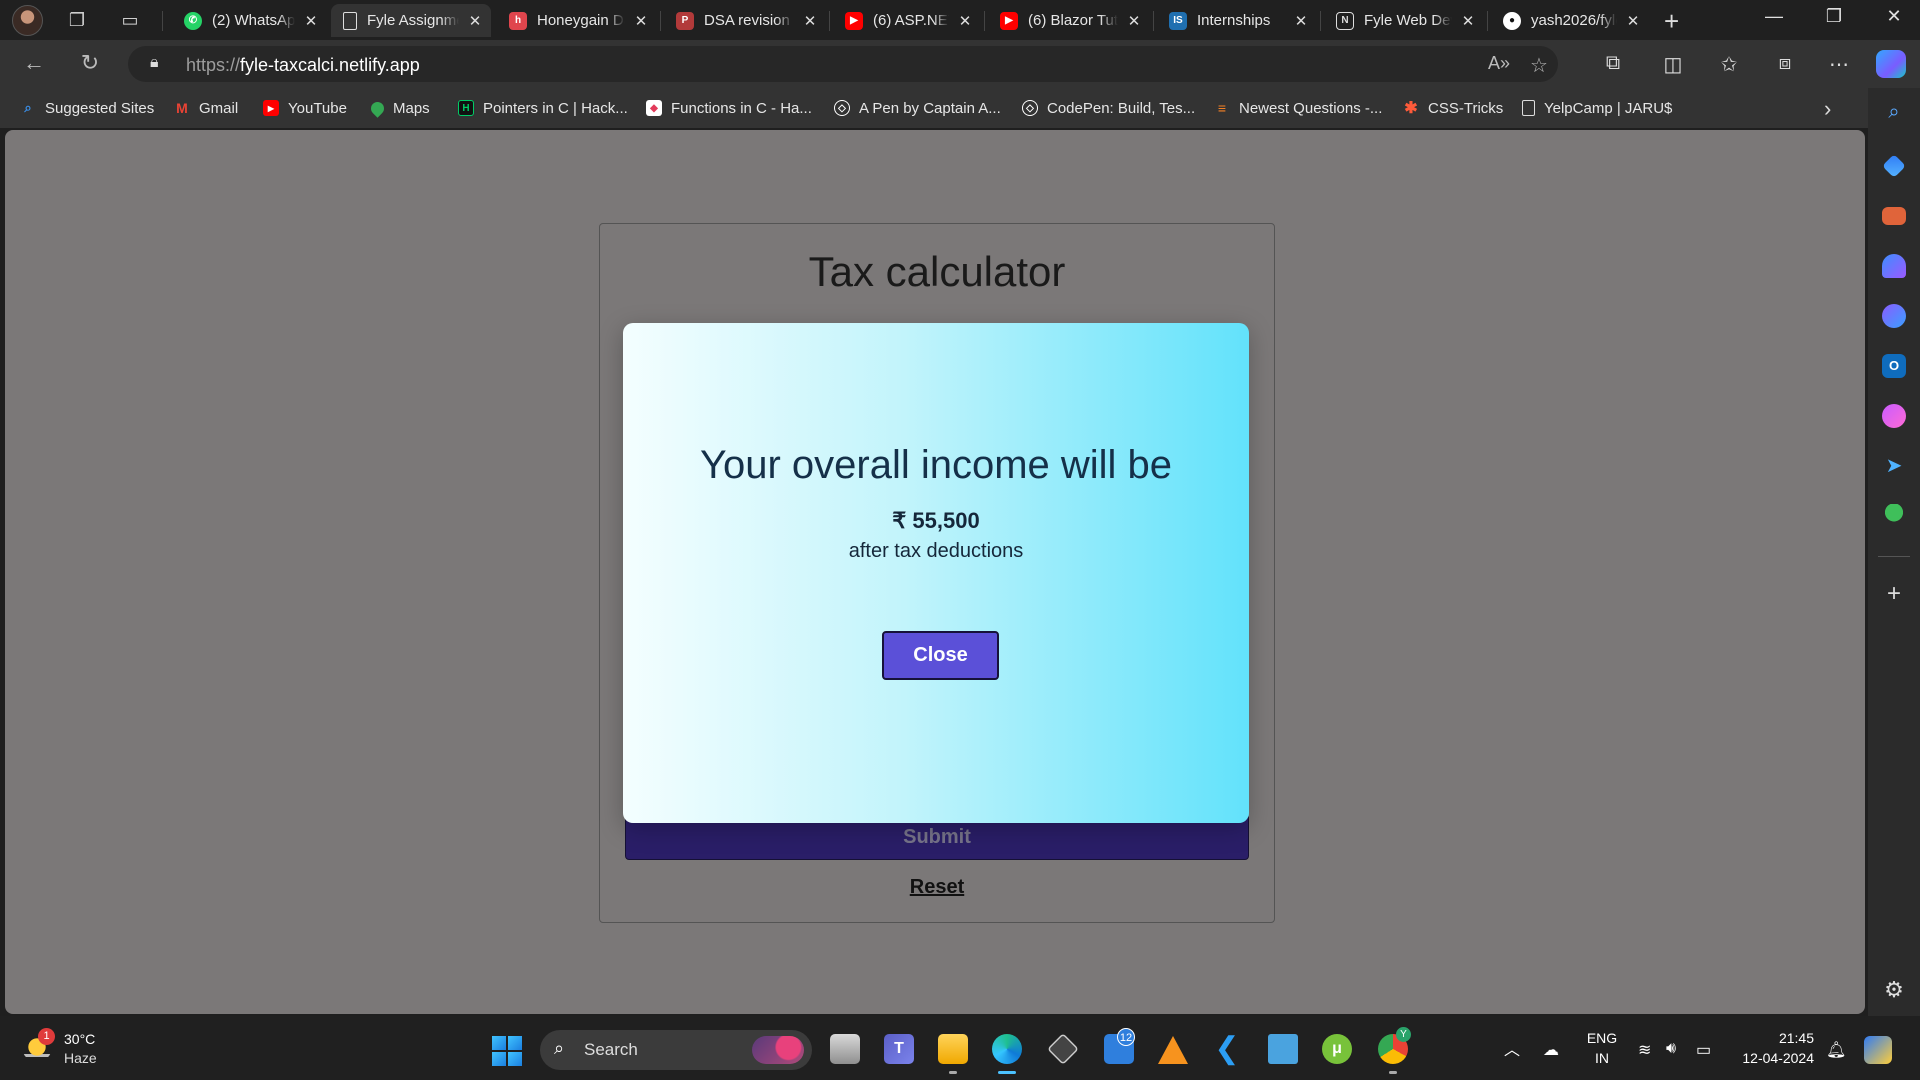  I want to click on tab-separator, so click(984, 21).